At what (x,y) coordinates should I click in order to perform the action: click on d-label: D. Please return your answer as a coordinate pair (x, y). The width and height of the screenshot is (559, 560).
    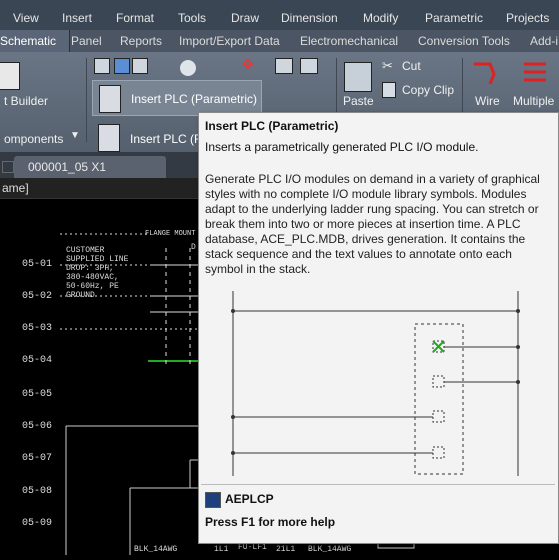
    Looking at the image, I should click on (193, 247).